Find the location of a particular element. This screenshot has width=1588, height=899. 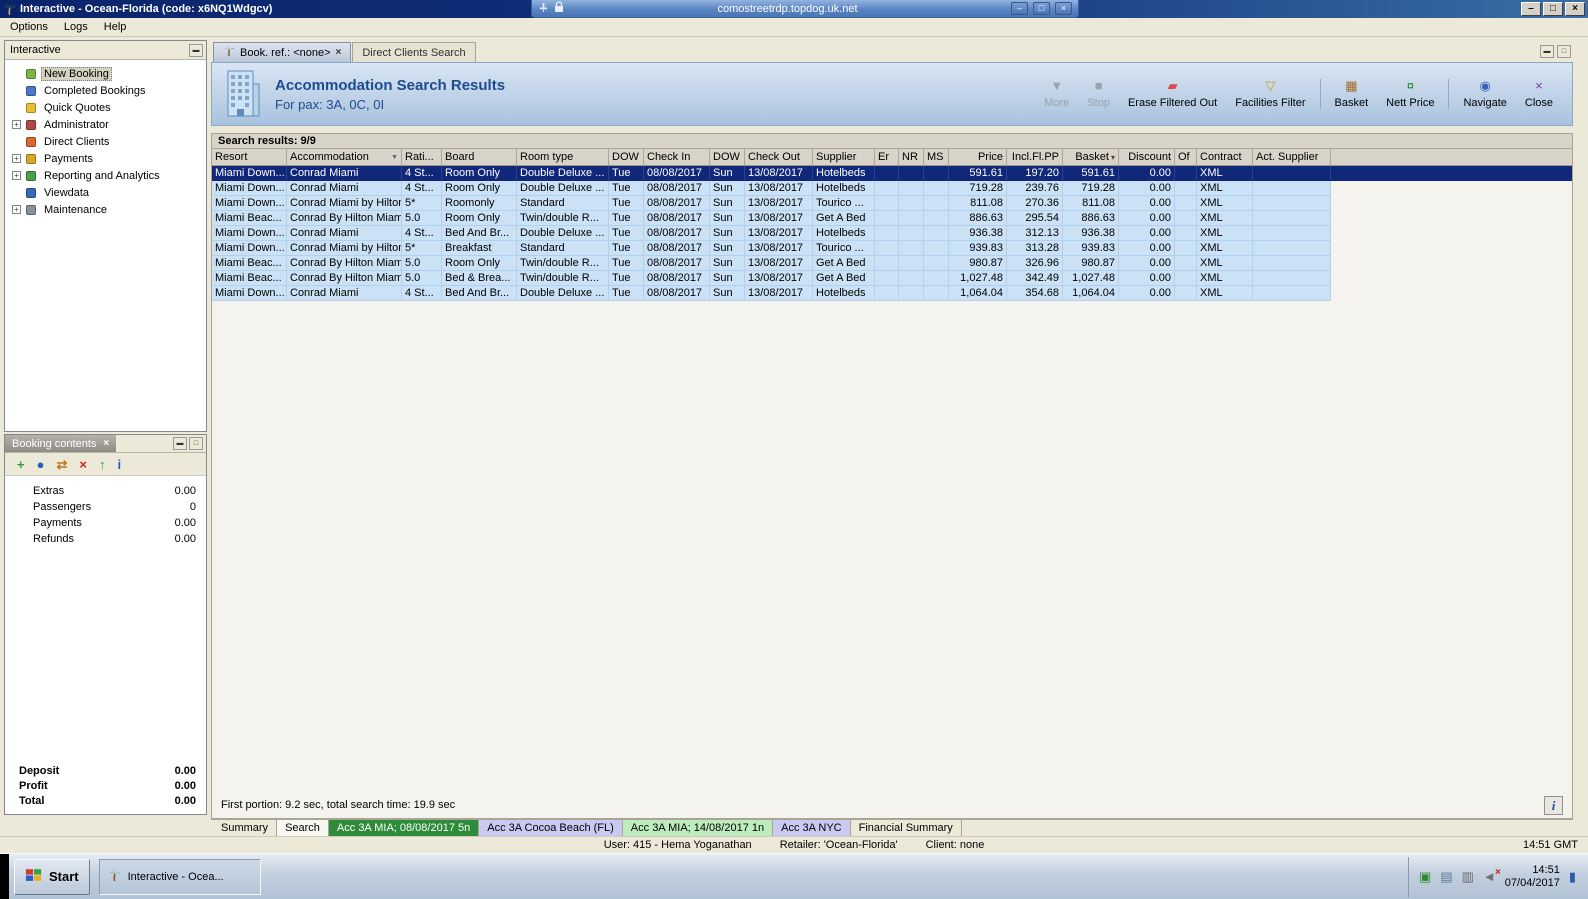

toolbar-button: ■ Stop is located at coordinates (1098, 94).